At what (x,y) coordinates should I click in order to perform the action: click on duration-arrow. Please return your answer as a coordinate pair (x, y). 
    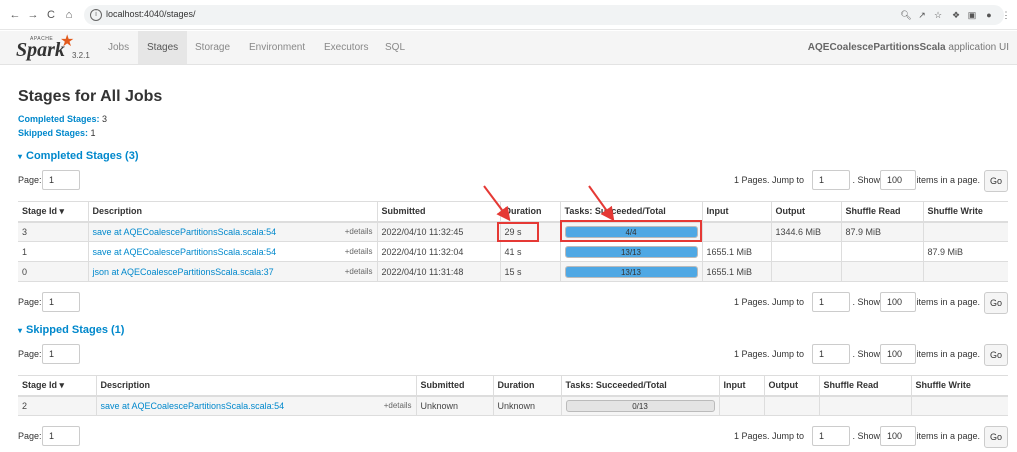
    Looking at the image, I should click on (497, 203).